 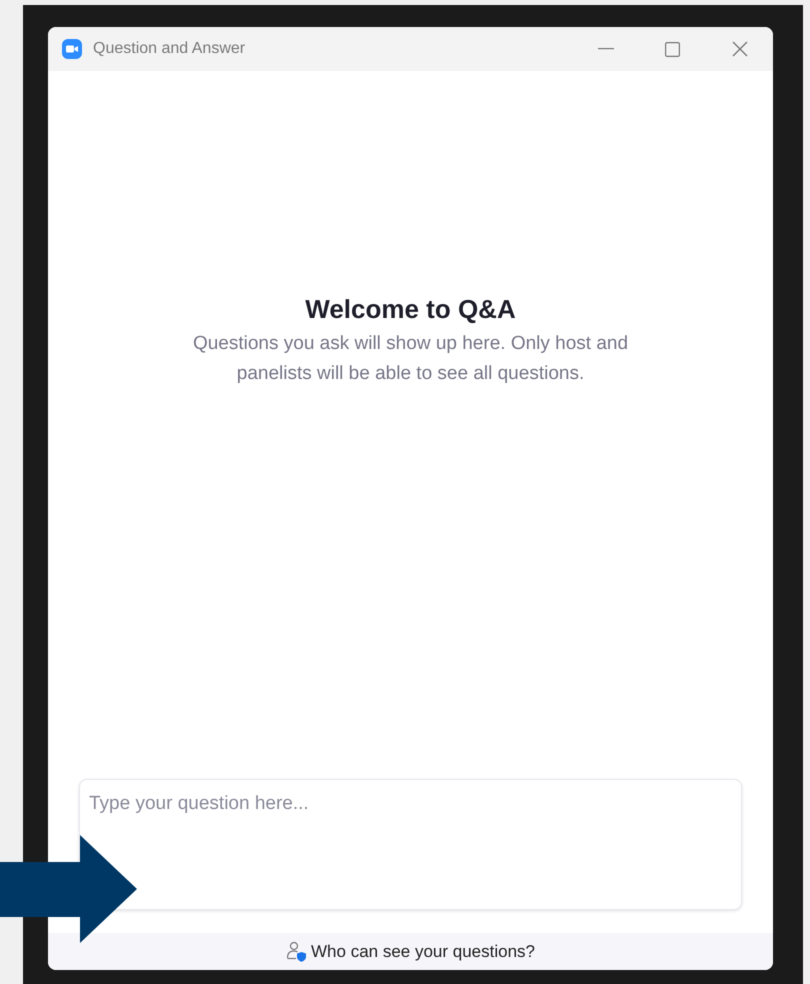 What do you see at coordinates (410, 309) in the screenshot?
I see `welcome-heading: Welcome to Q&A` at bounding box center [410, 309].